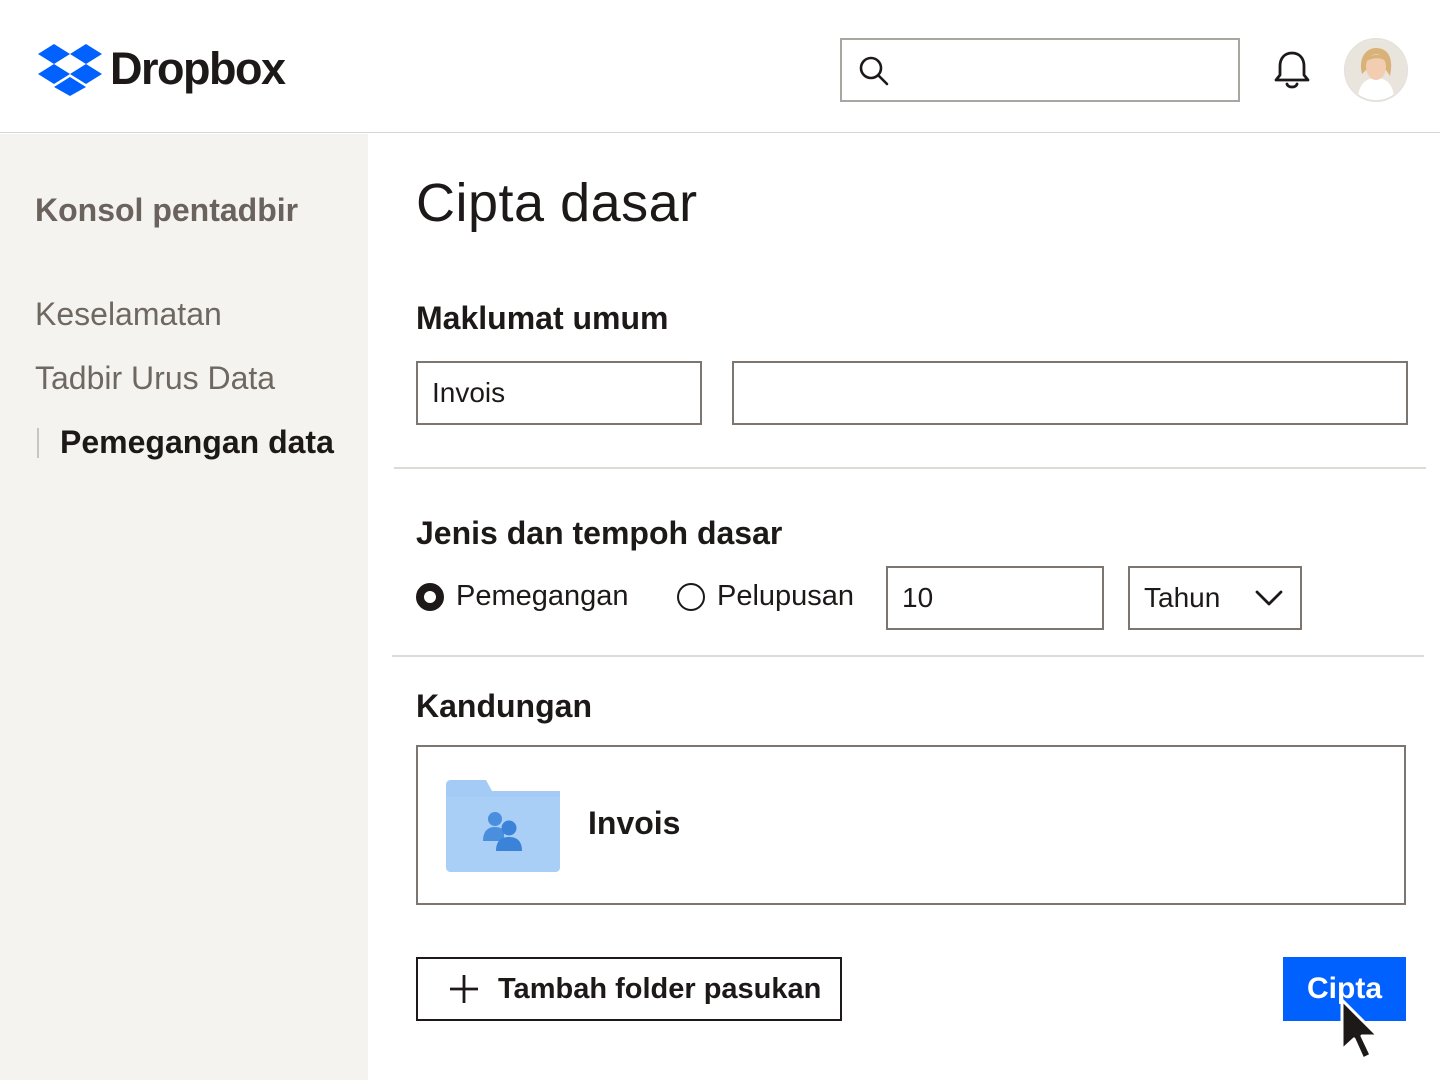 The image size is (1440, 1080). Describe the element at coordinates (542, 596) in the screenshot. I see `radio-pemegangan-label: Pemegangan` at that location.